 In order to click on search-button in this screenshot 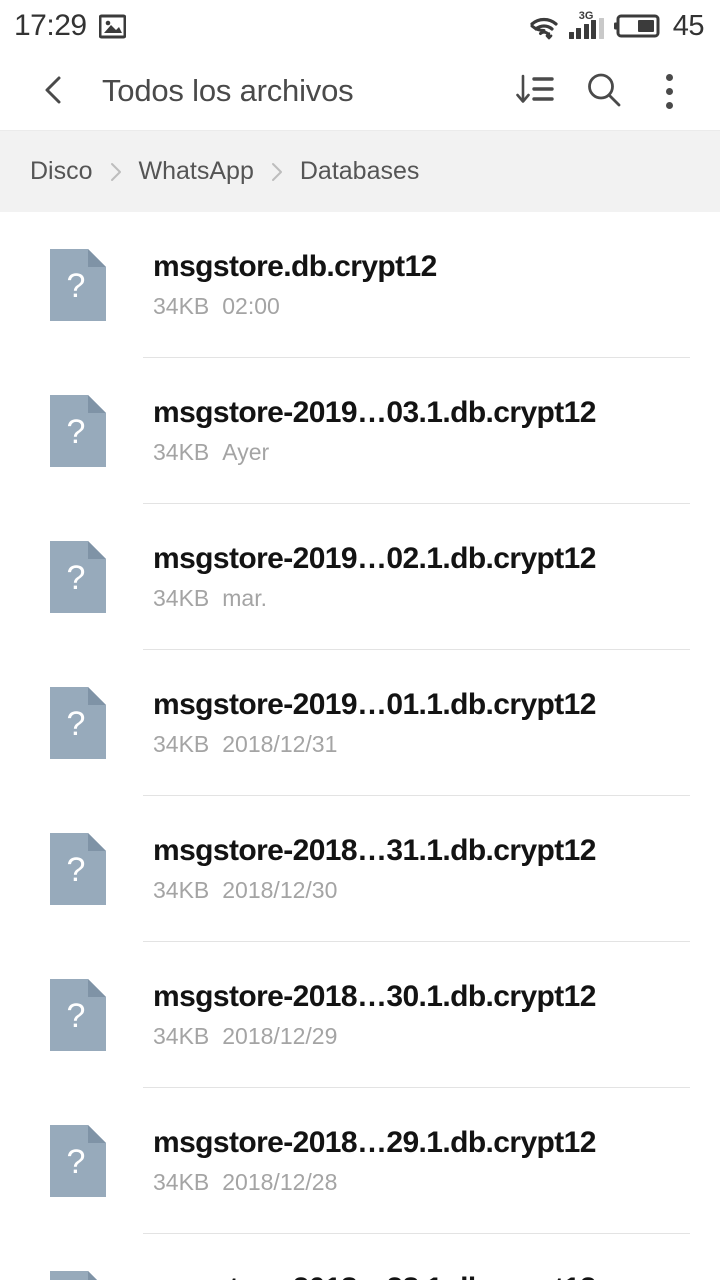, I will do `click(604, 91)`.